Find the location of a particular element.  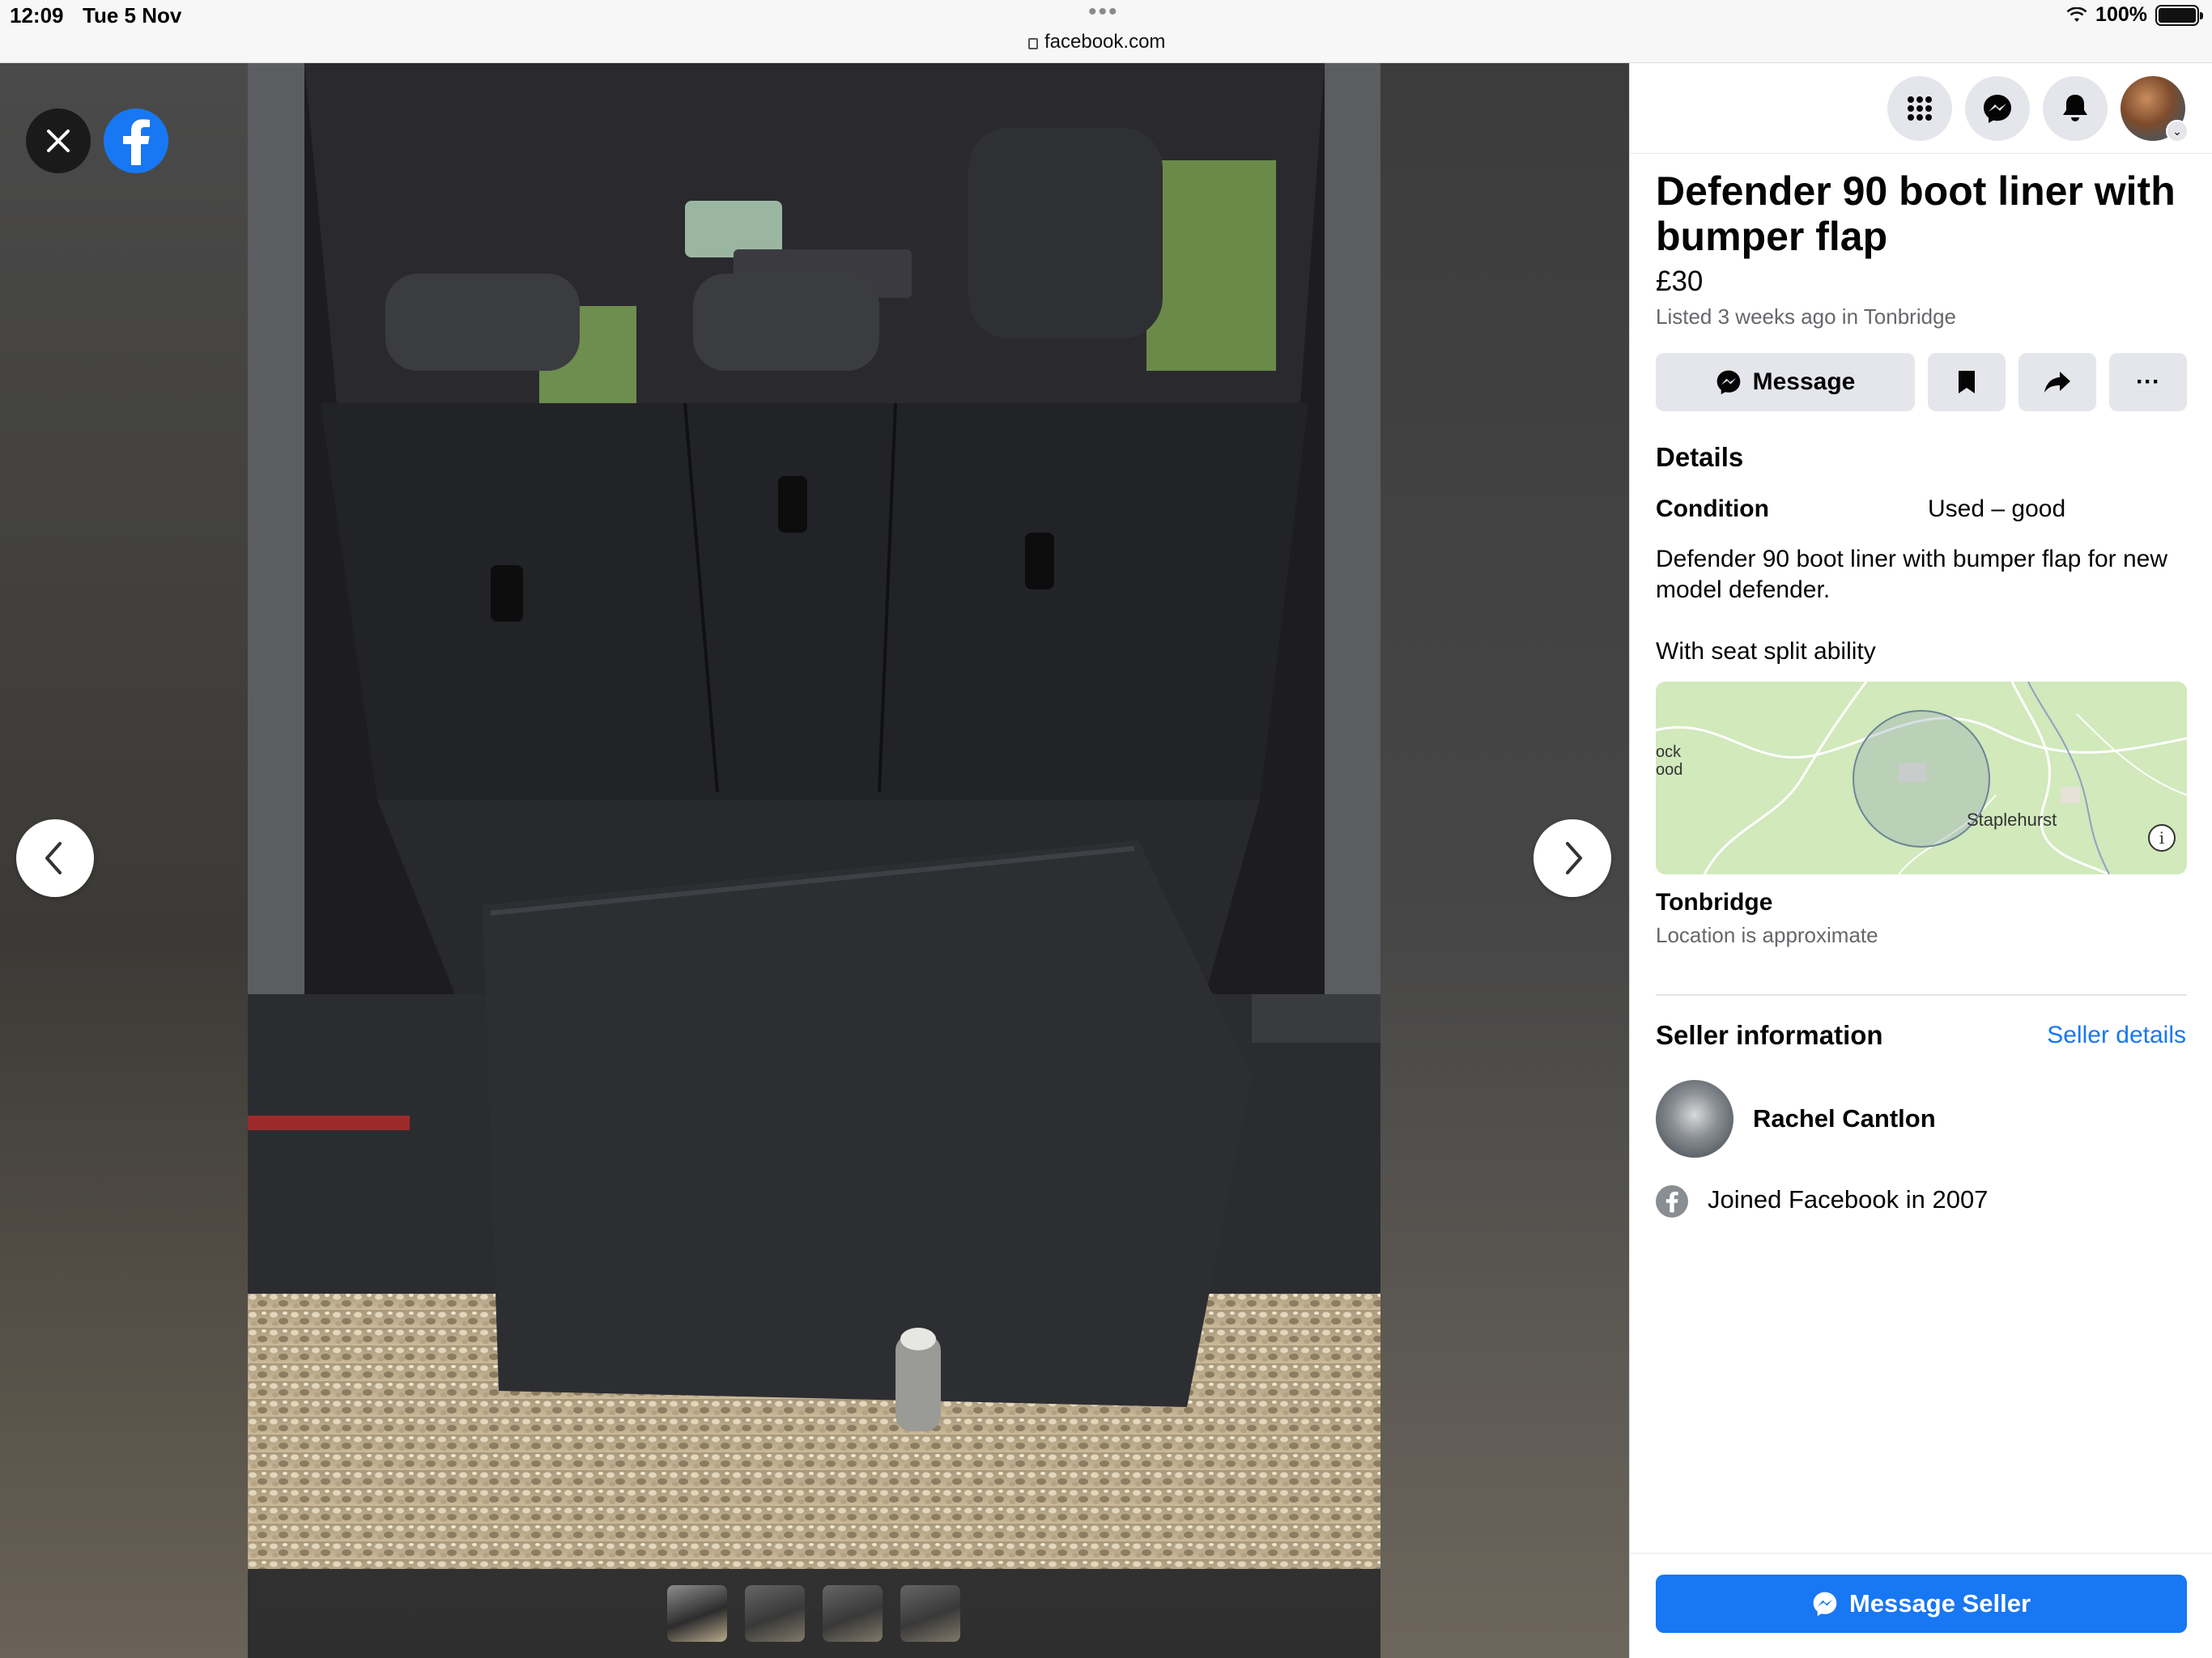

notifications-button is located at coordinates (2076, 108).